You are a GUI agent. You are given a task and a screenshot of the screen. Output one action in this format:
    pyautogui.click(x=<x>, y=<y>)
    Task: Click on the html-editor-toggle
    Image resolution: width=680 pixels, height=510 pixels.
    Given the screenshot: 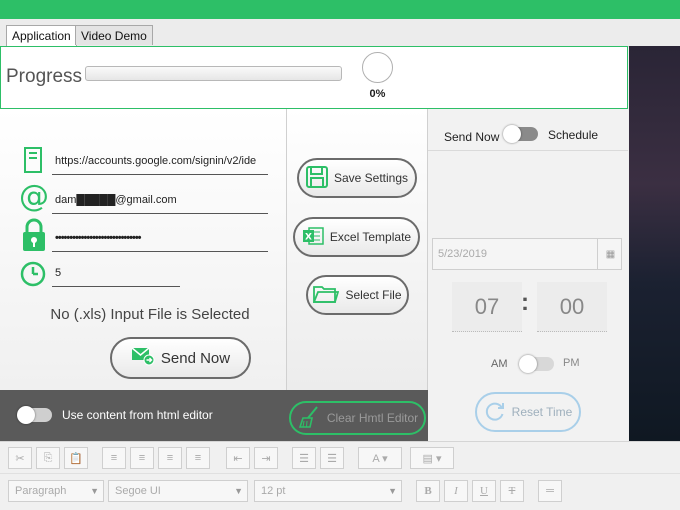 What is the action you would take?
    pyautogui.click(x=34, y=415)
    